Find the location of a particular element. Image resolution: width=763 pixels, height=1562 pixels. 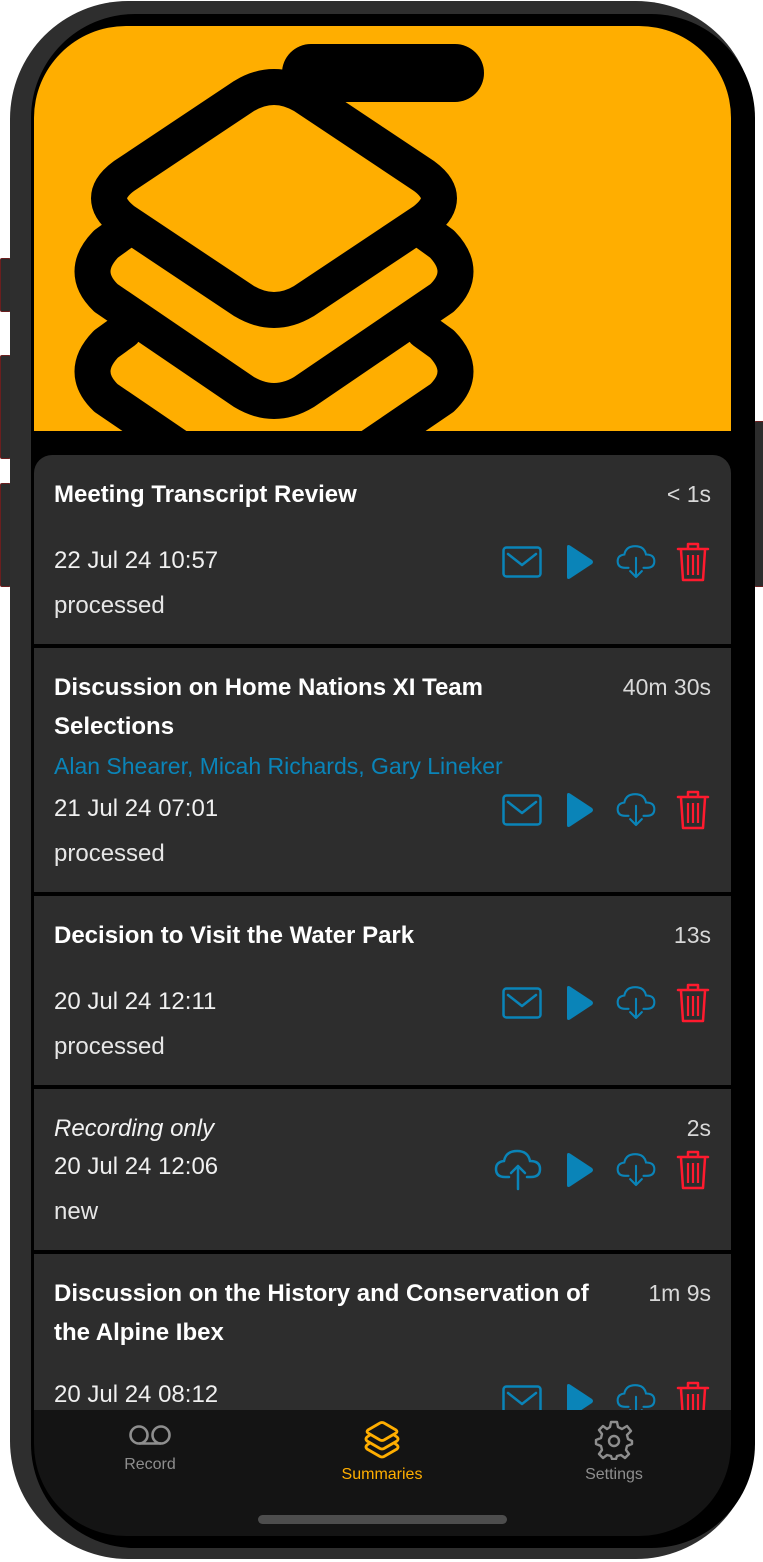

stacked-layers-icon is located at coordinates (382, 1440).